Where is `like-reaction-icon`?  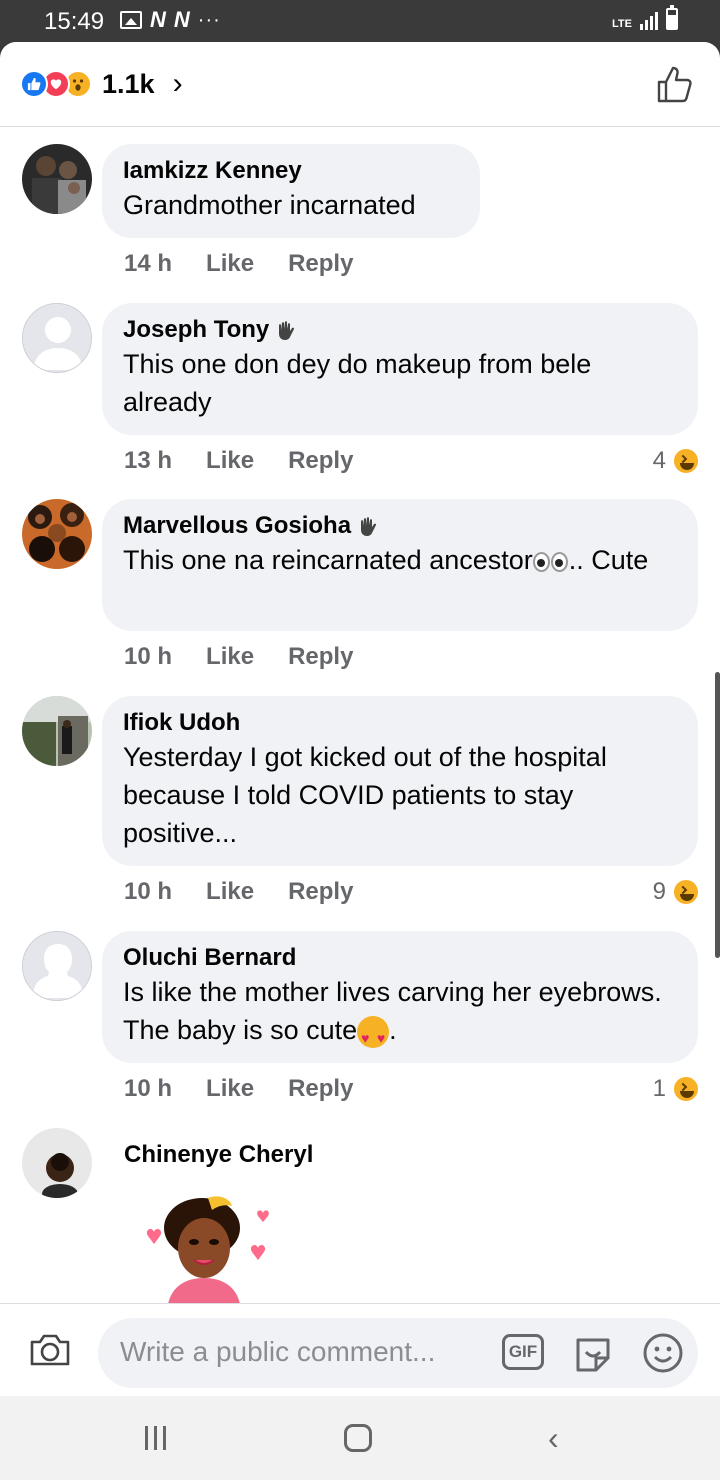 like-reaction-icon is located at coordinates (34, 84).